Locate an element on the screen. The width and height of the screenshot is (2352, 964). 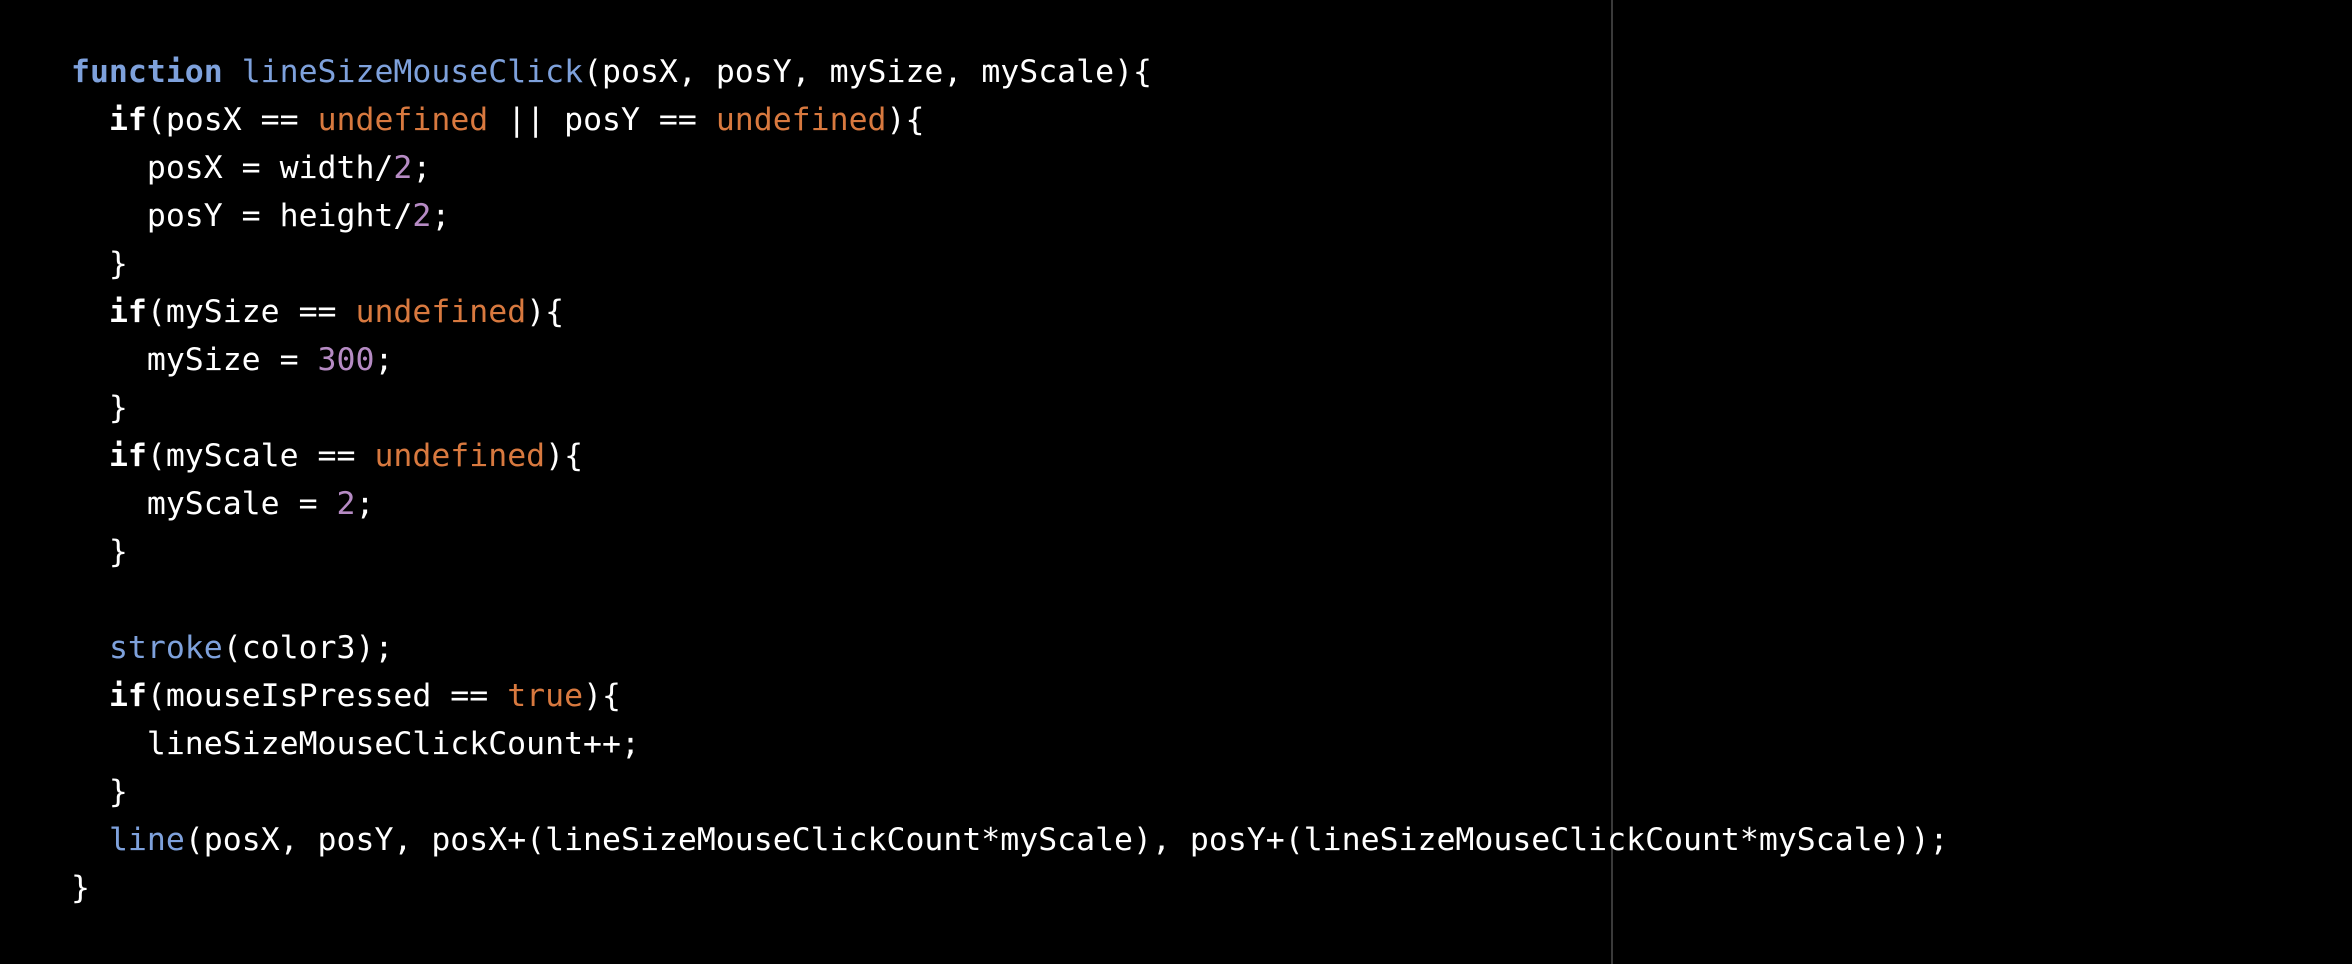
code-line: stroke(color3); is located at coordinates (1010, 648).